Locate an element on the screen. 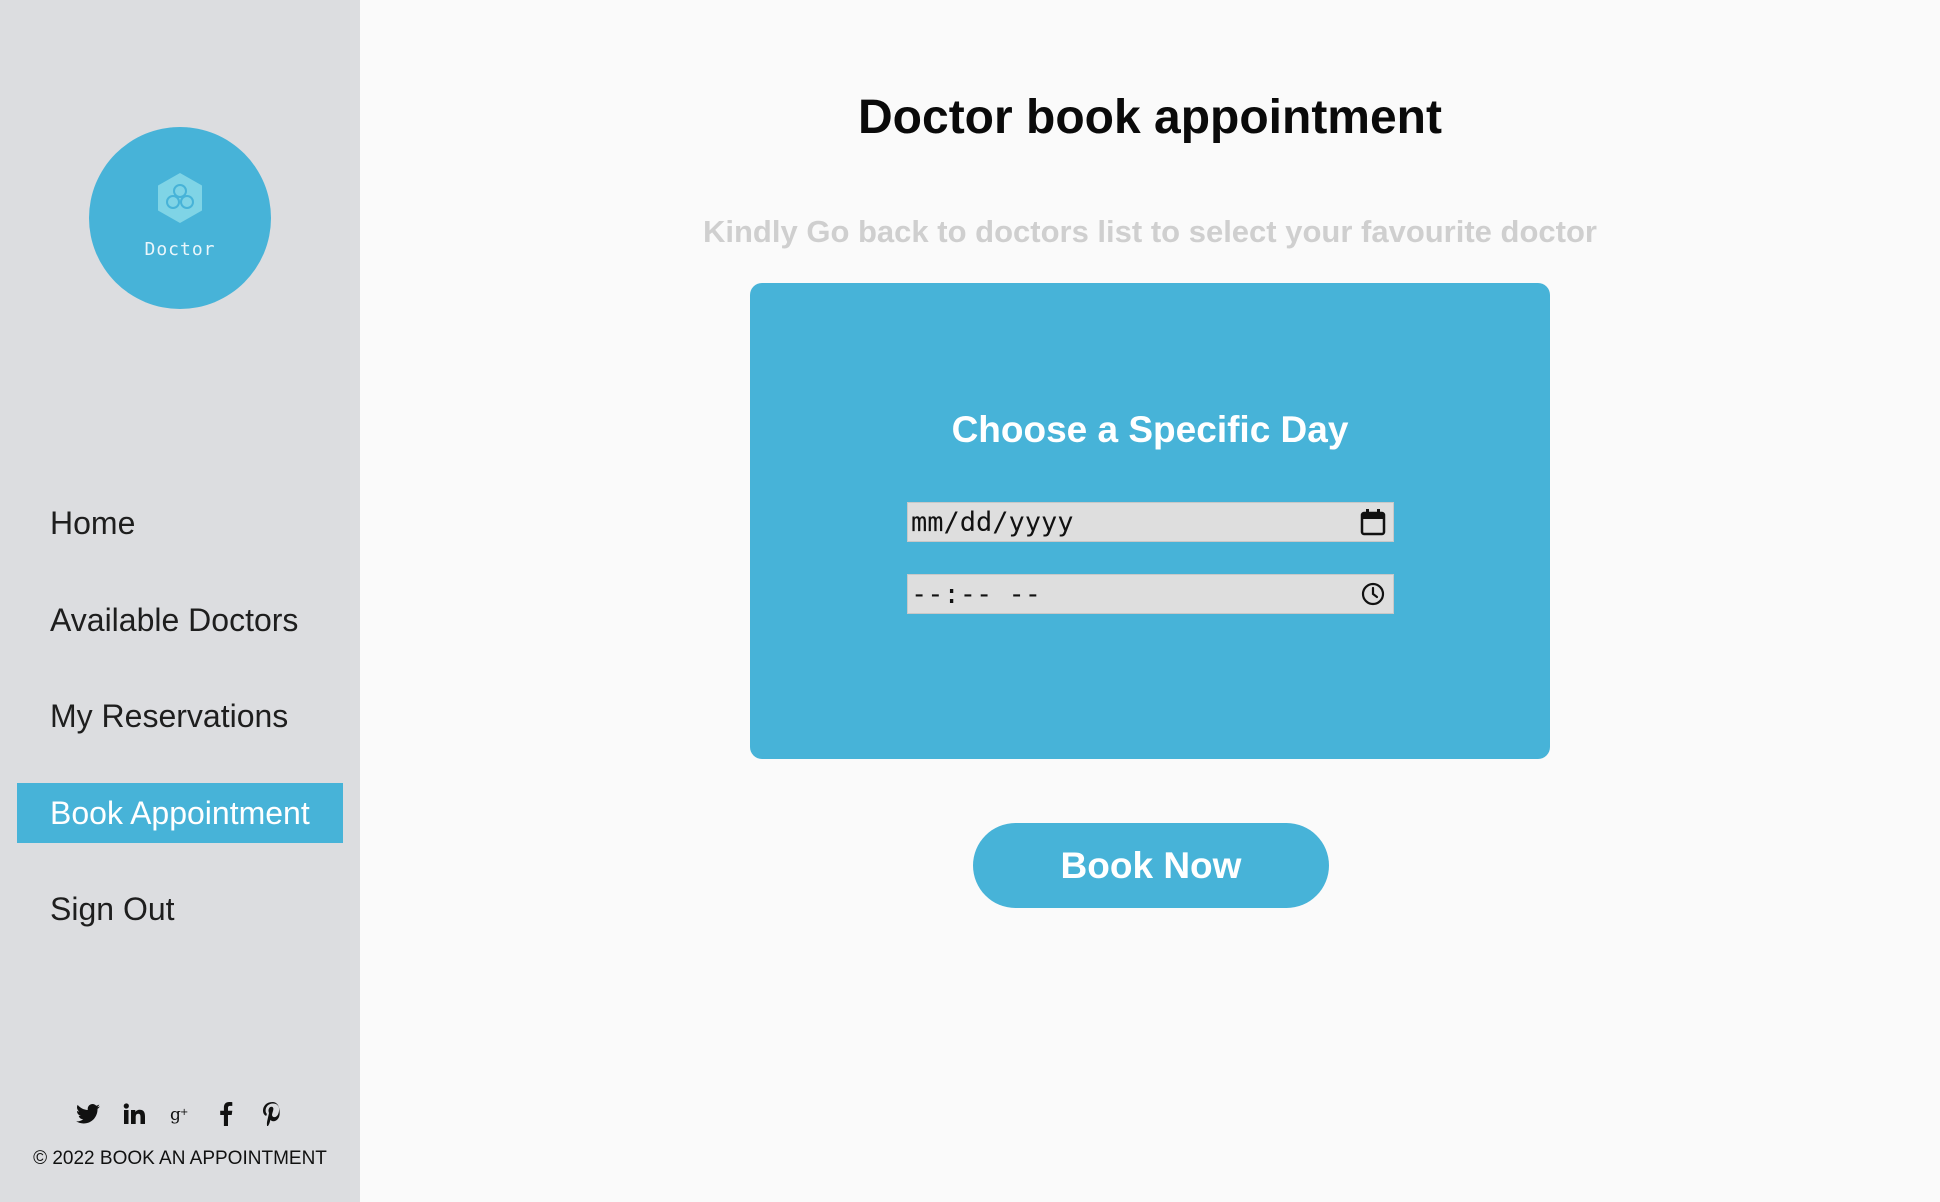  logo-text: Doctor is located at coordinates (180, 249).